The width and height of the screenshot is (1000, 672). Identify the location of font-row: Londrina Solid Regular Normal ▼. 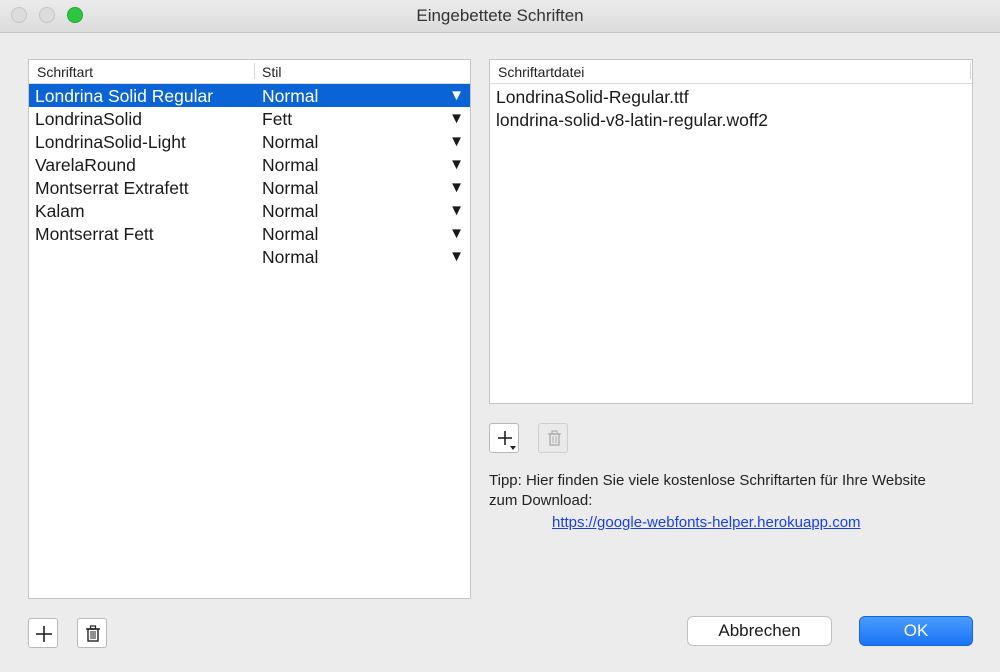
(249, 95).